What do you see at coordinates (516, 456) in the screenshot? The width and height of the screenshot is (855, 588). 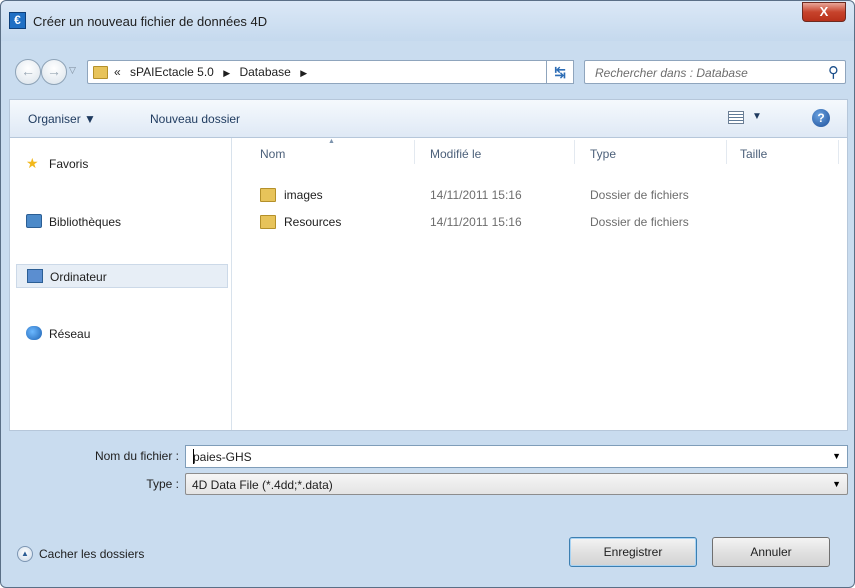 I see `filename-field: paies-GHS ▼` at bounding box center [516, 456].